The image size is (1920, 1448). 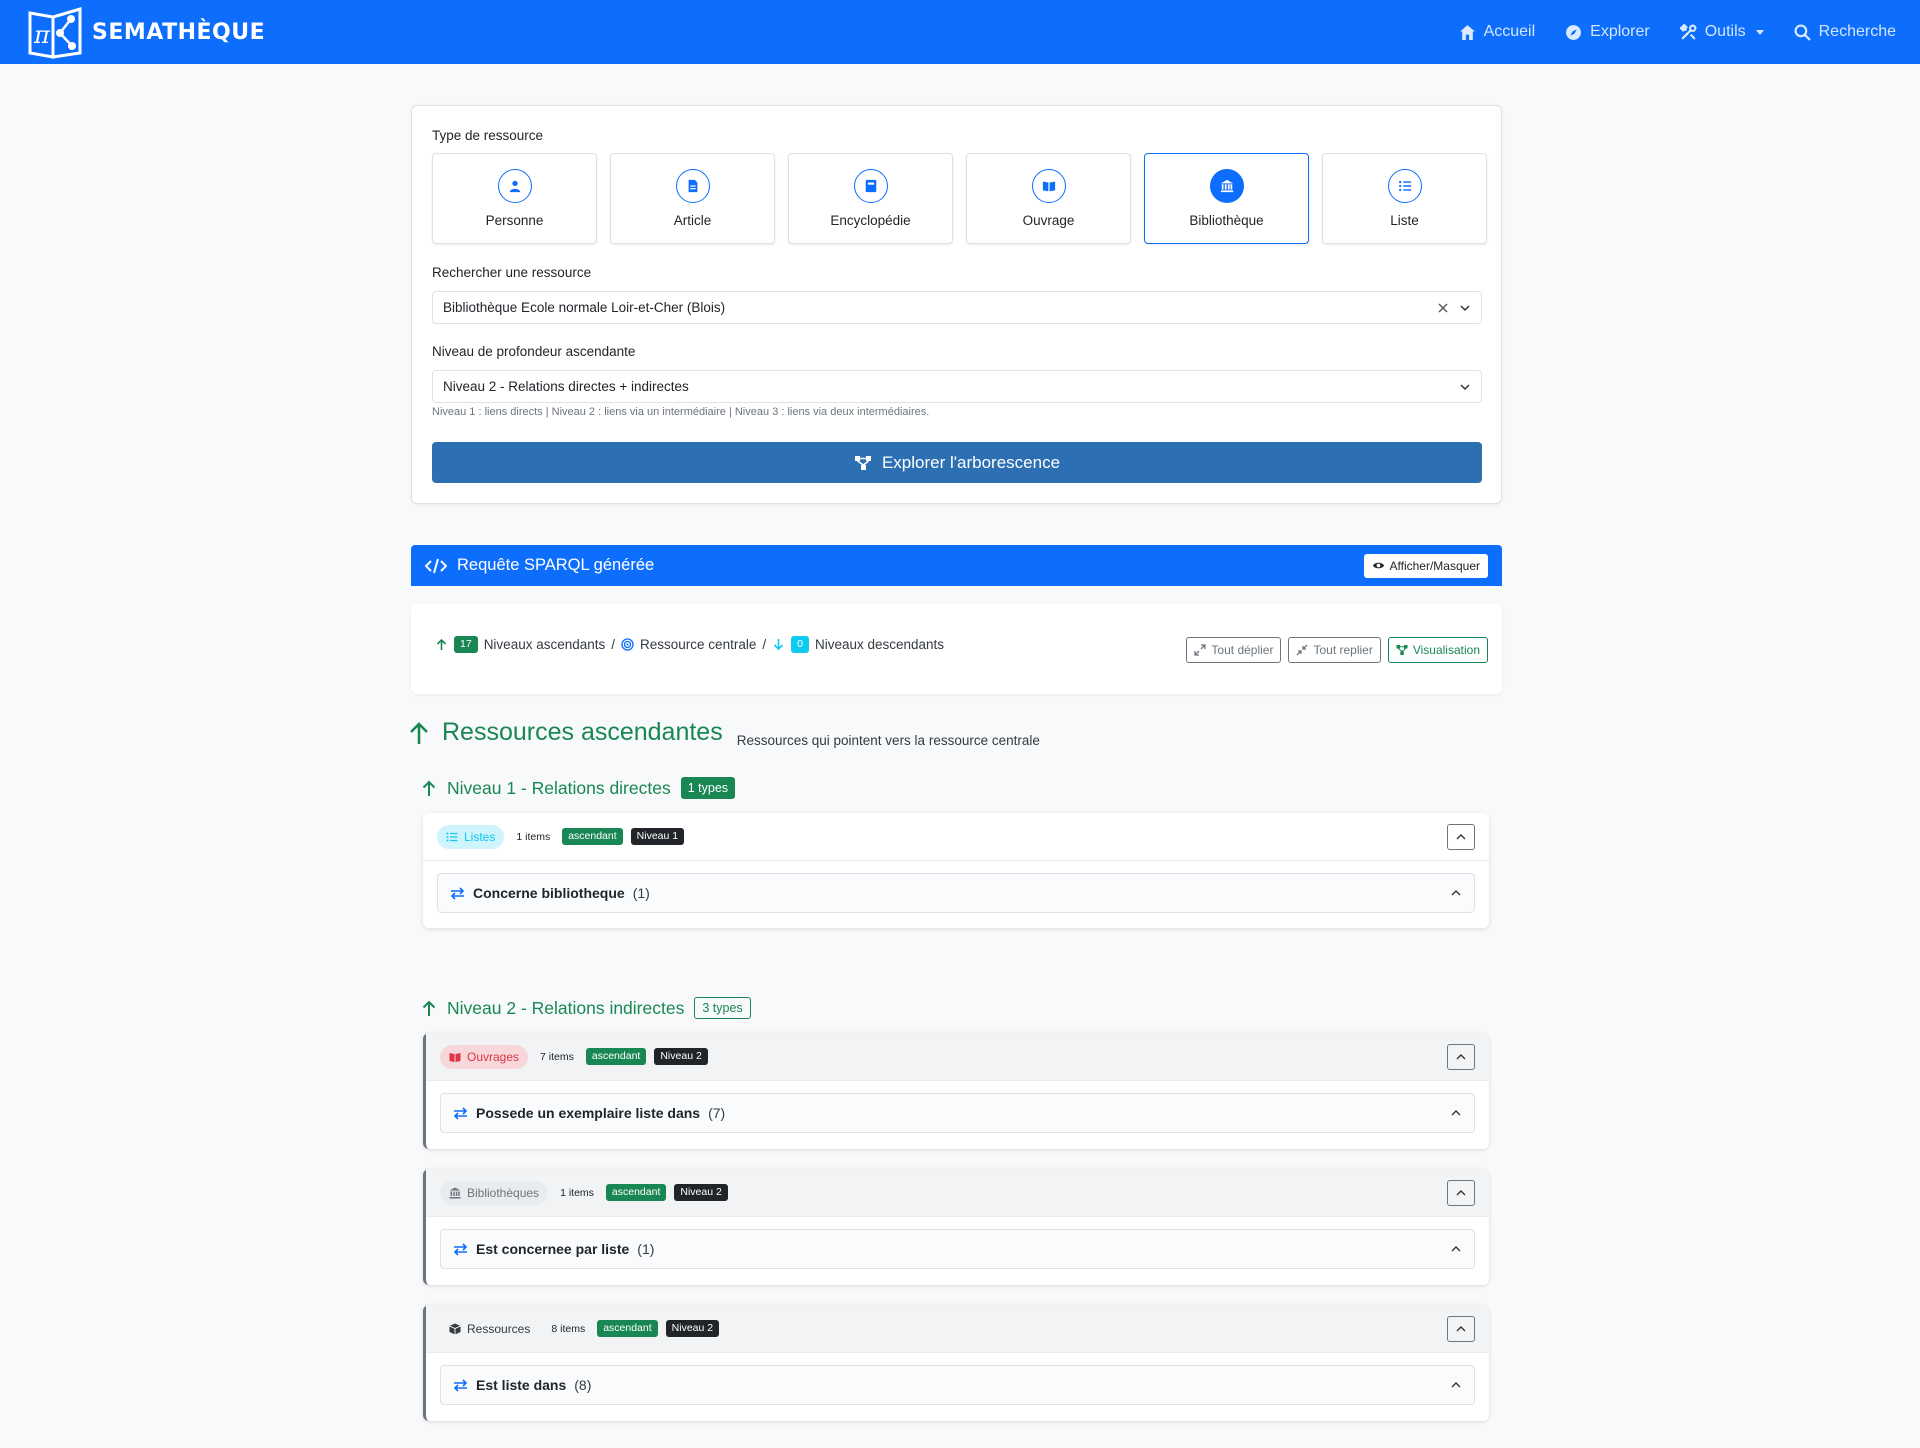 What do you see at coordinates (588, 1113) in the screenshot?
I see `relation-name: Possede un exemplaire liste dans` at bounding box center [588, 1113].